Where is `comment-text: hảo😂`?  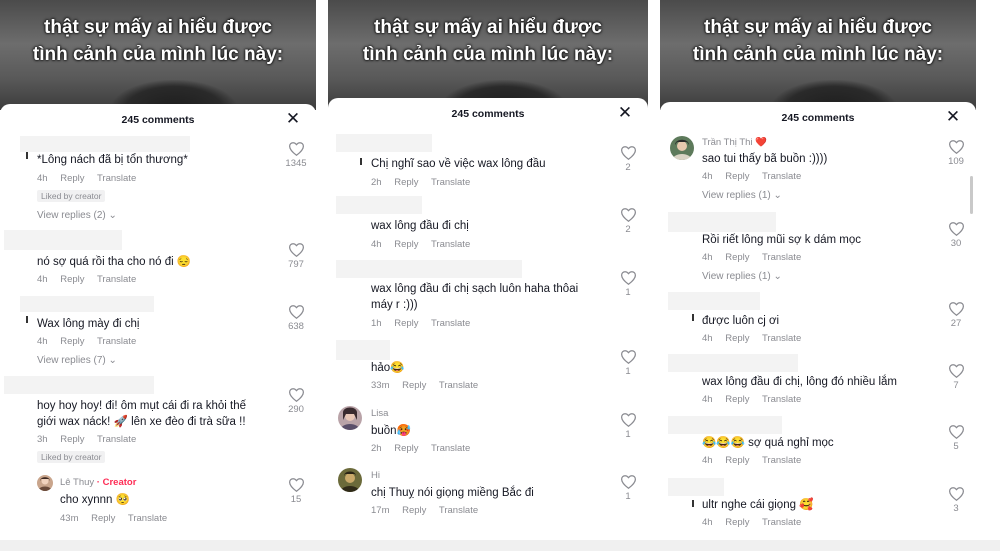 comment-text: hảo😂 is located at coordinates (388, 368).